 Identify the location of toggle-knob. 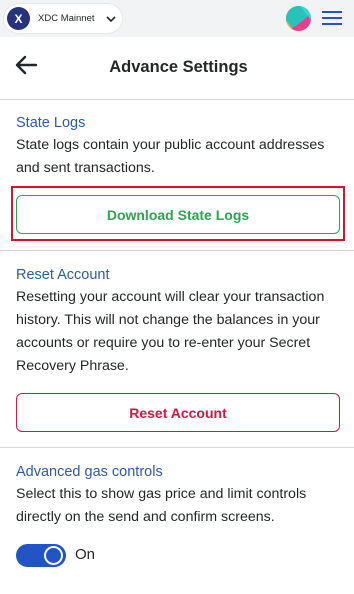
(53, 555).